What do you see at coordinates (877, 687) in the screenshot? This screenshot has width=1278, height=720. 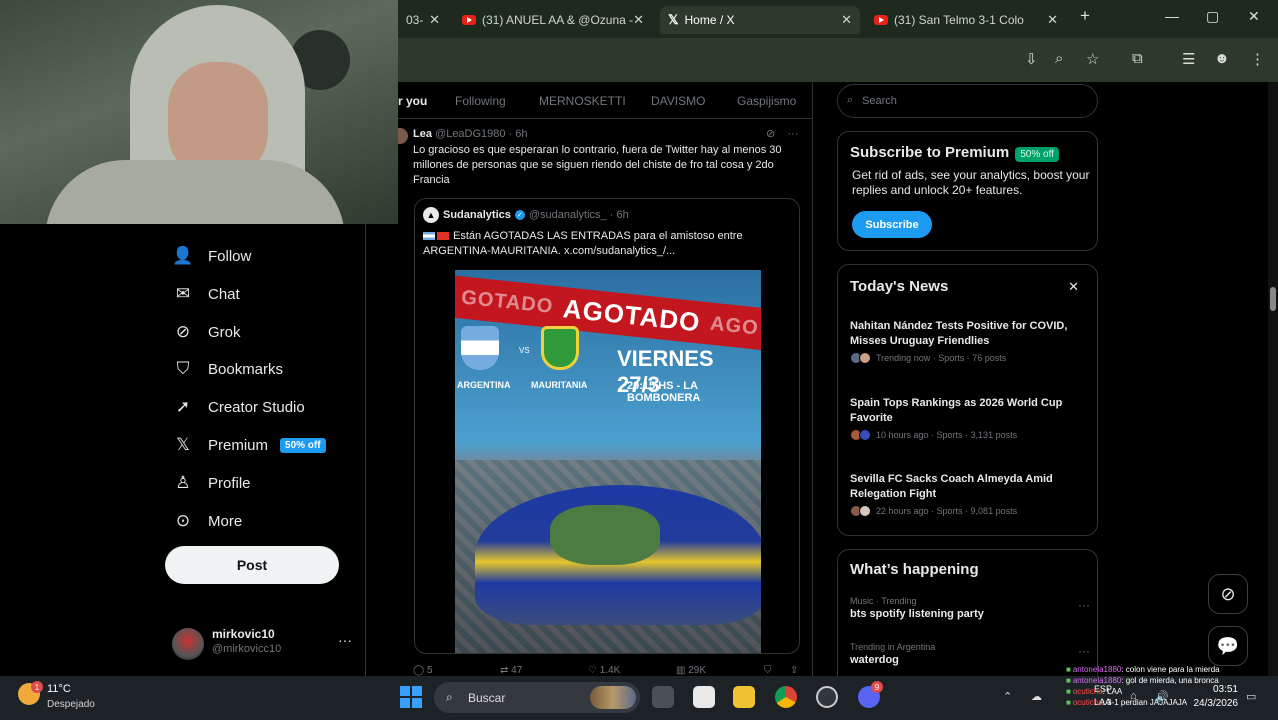 I see `discord-badge: 9` at bounding box center [877, 687].